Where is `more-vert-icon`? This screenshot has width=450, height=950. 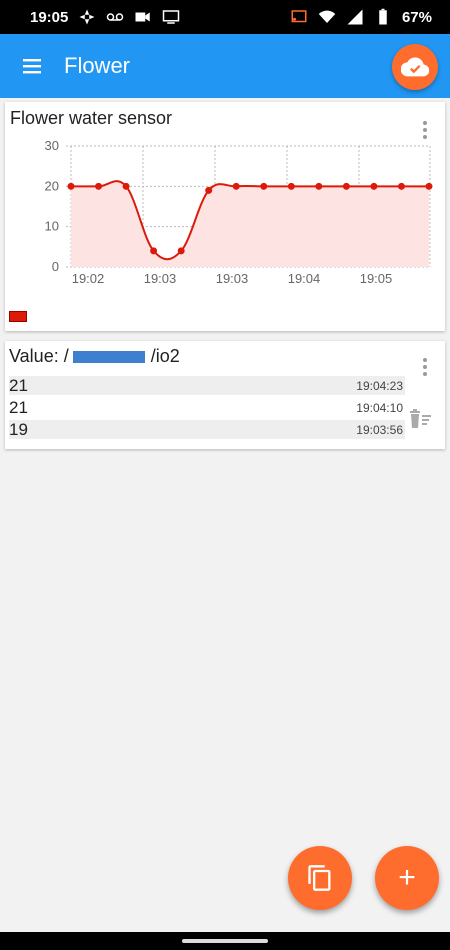 more-vert-icon is located at coordinates (425, 360).